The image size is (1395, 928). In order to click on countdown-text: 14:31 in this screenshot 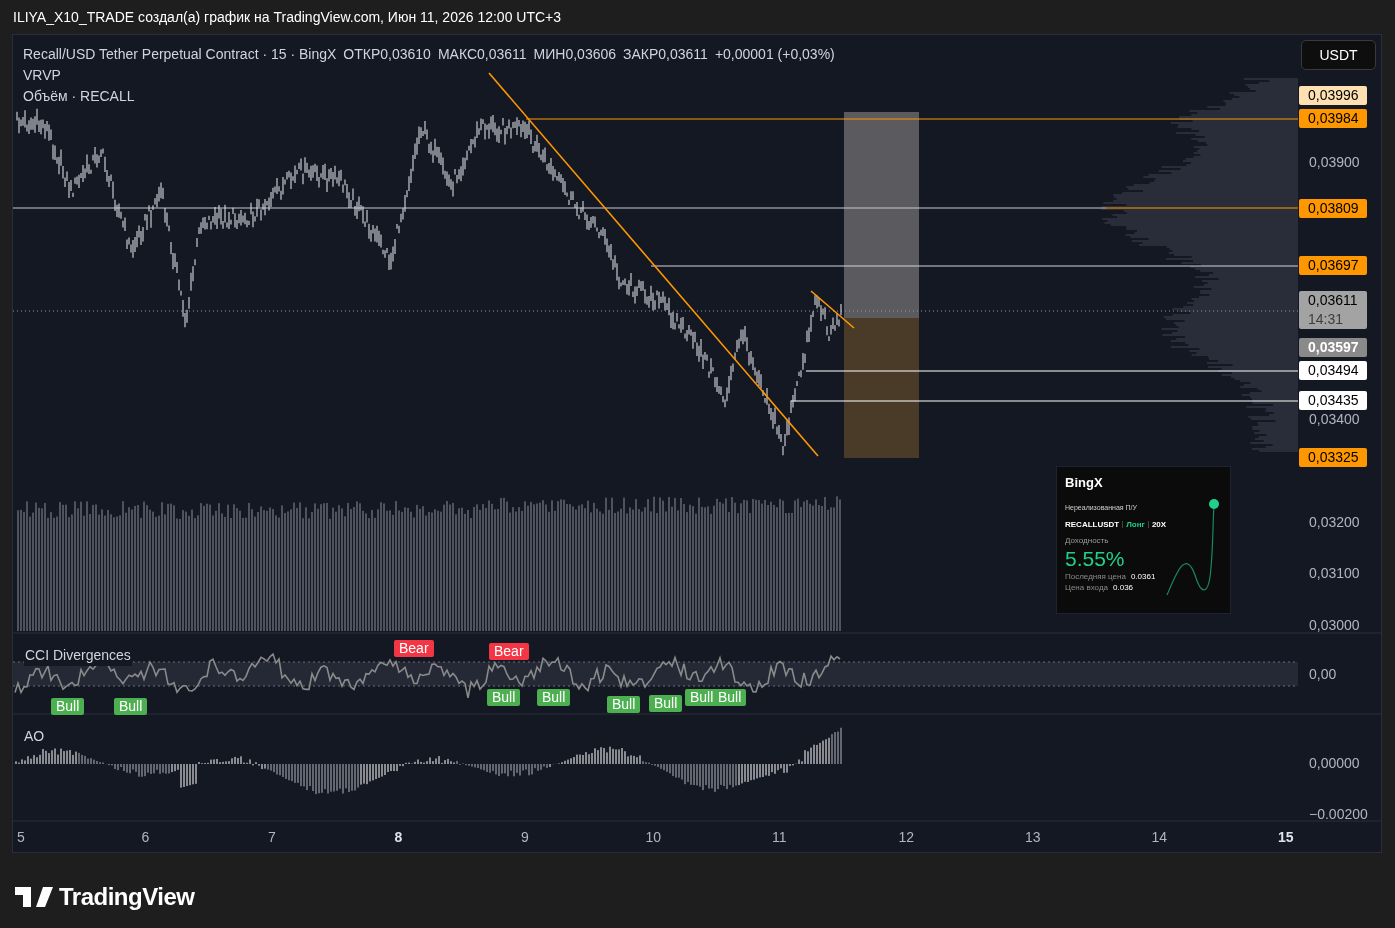, I will do `click(1326, 319)`.